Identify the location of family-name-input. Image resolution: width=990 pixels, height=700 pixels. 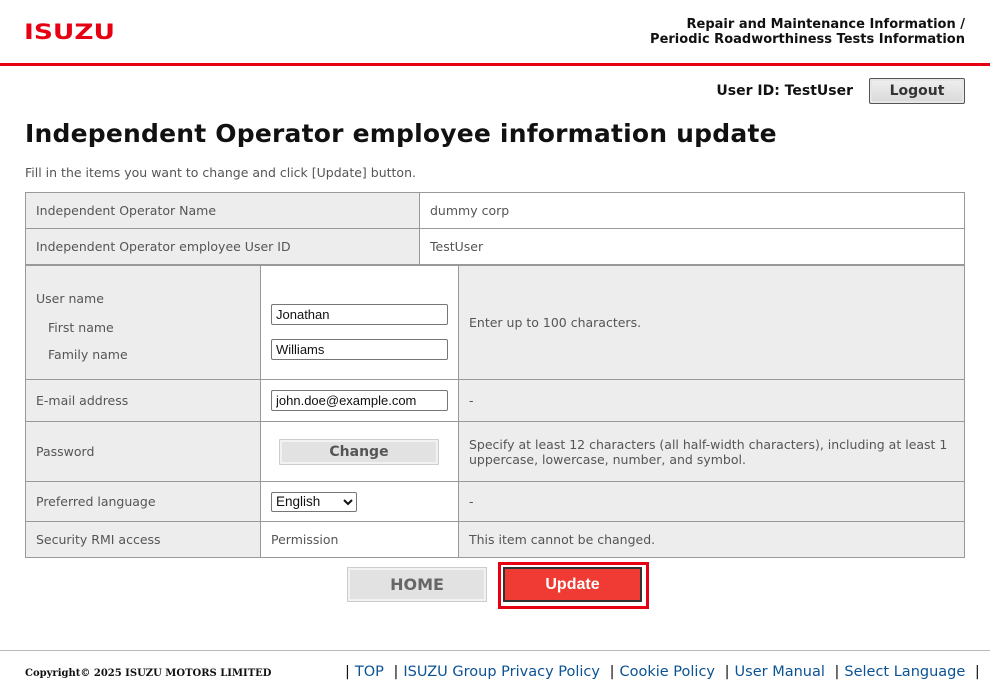
(359, 349).